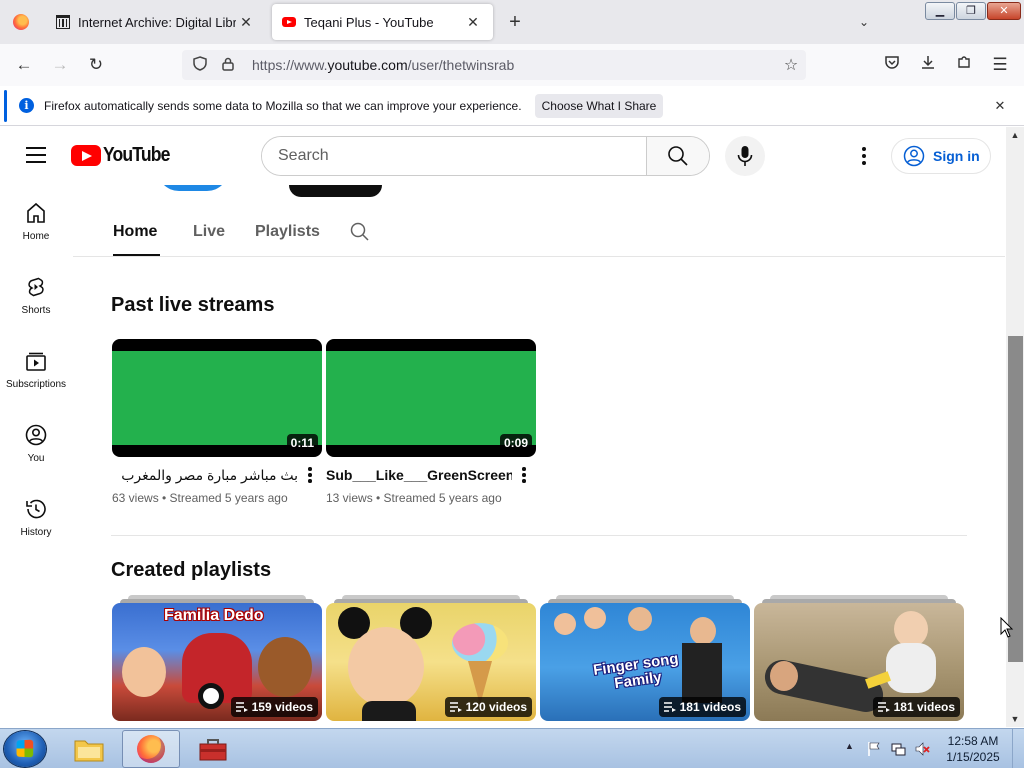 Image resolution: width=1024 pixels, height=768 pixels. I want to click on playlist-count-text: 181 videos, so click(710, 707).